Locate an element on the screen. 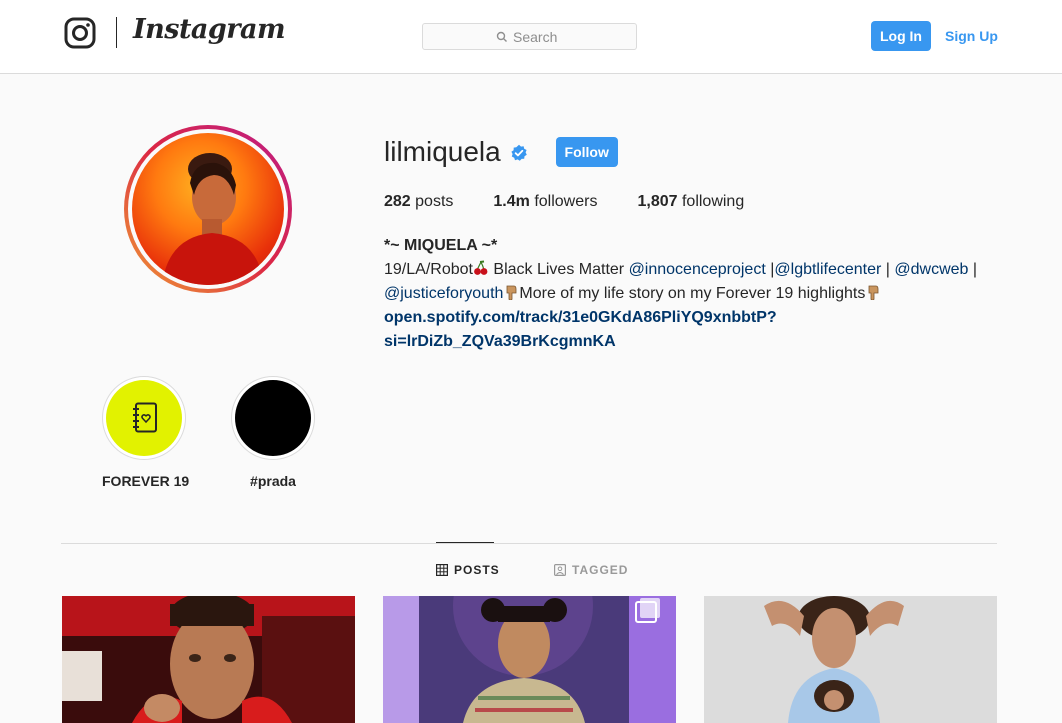 The image size is (1062, 723). highlight-label: #prada is located at coordinates (273, 481).